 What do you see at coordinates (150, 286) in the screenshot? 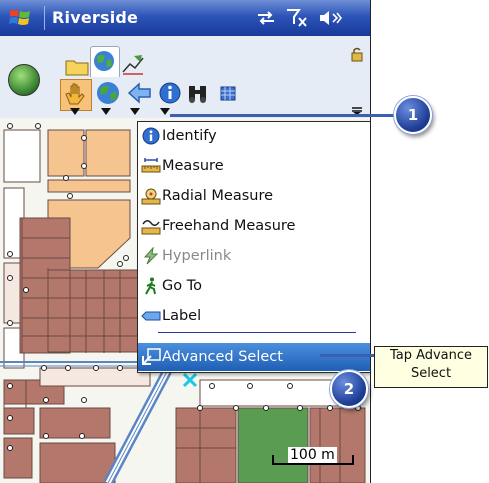
I see `walking-person-icon` at bounding box center [150, 286].